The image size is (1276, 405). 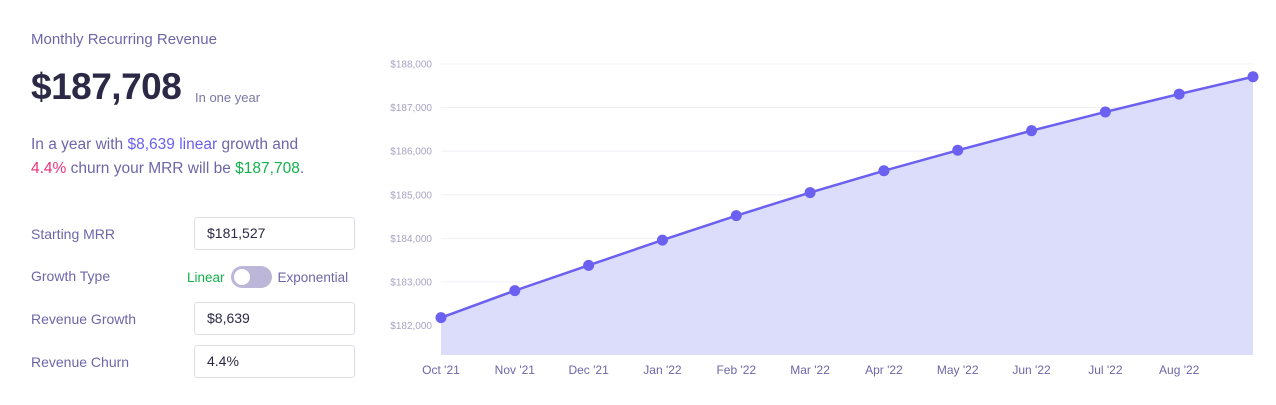 I want to click on x-tick-label: Apr '22, so click(x=884, y=370).